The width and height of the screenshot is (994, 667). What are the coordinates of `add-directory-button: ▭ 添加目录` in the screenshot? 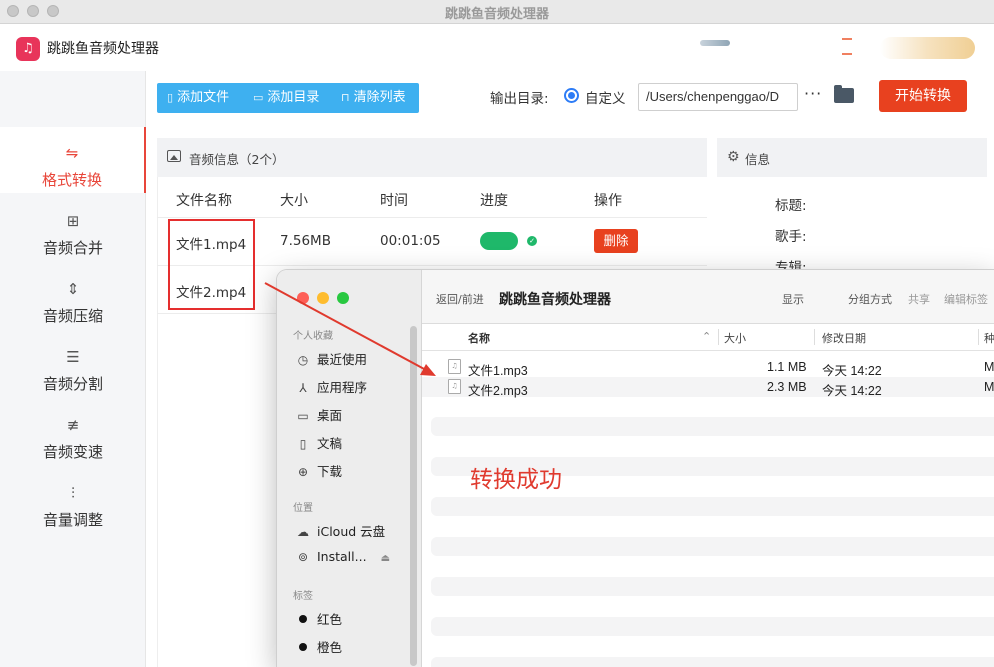 It's located at (286, 98).